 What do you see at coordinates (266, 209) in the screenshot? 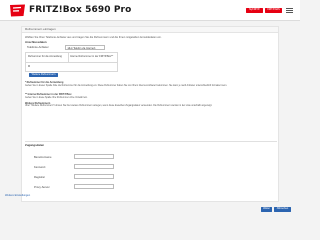
I see `next-button: Weiter` at bounding box center [266, 209].